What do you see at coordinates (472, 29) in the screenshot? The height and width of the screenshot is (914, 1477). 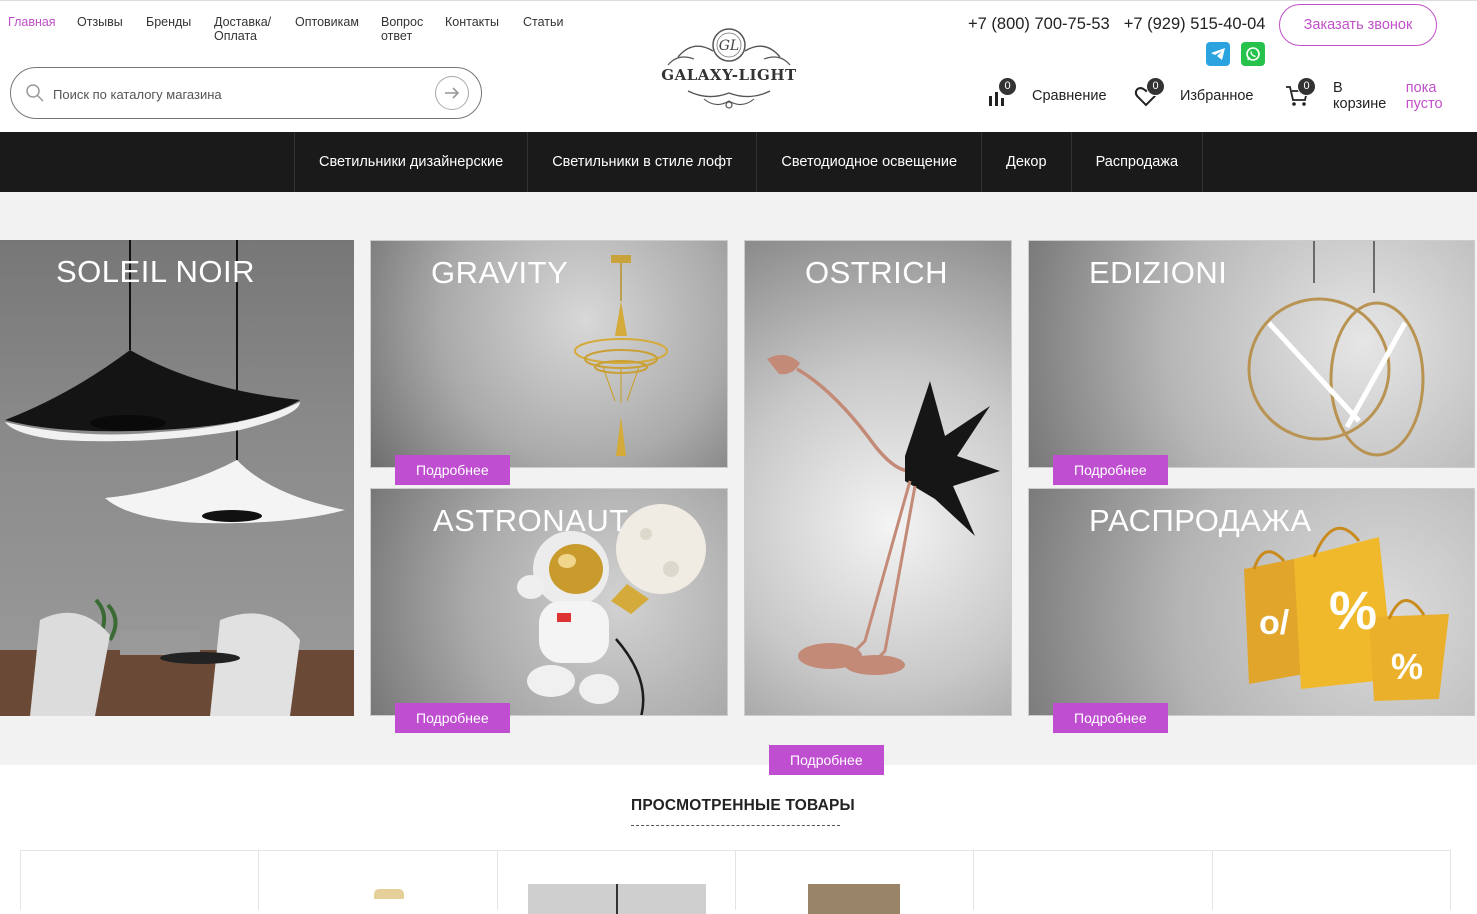 I see `topnav-contacts: Контакты` at bounding box center [472, 29].